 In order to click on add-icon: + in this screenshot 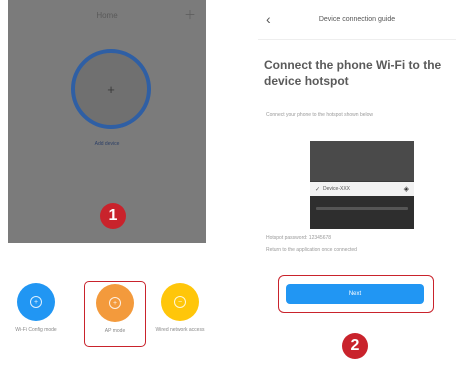, I will do `click(111, 89)`.